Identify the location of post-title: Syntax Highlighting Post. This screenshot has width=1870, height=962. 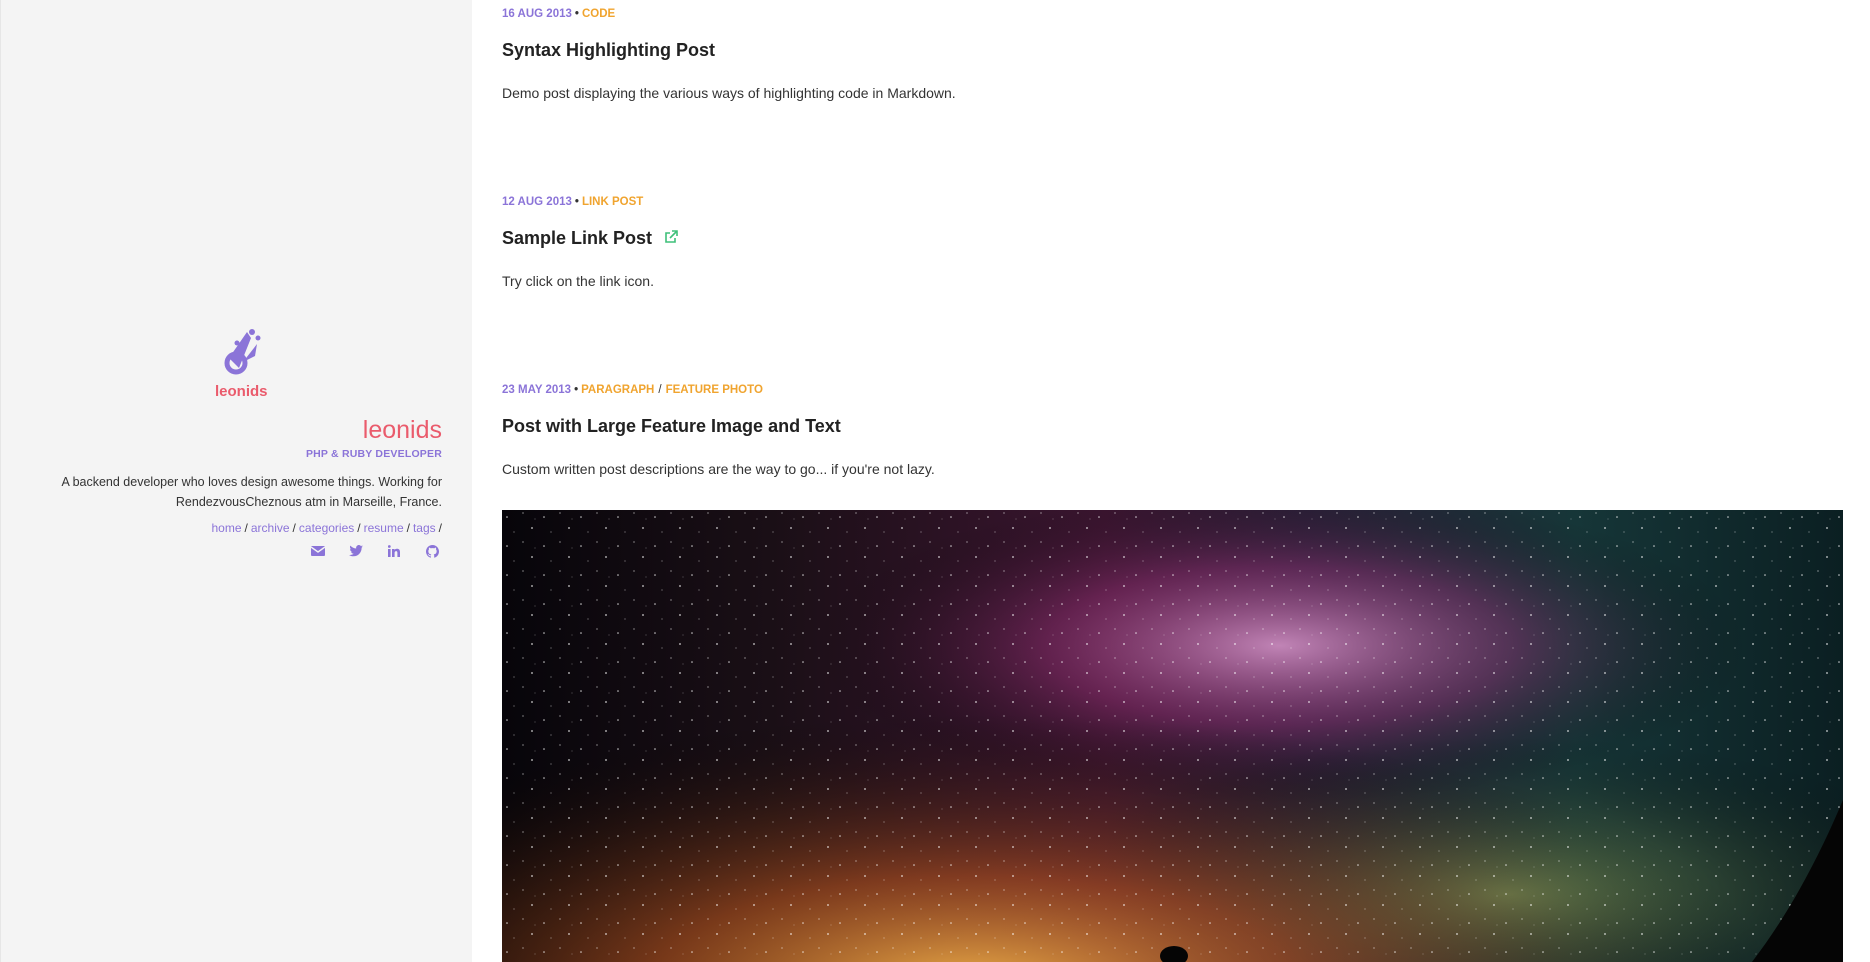
(729, 50).